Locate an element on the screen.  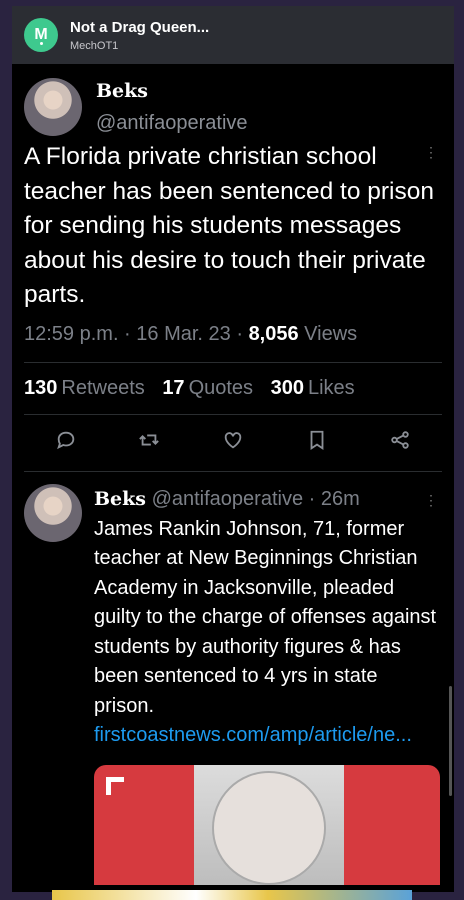
tweet-header: Beks @antifaoperative is located at coordinates (233, 100).